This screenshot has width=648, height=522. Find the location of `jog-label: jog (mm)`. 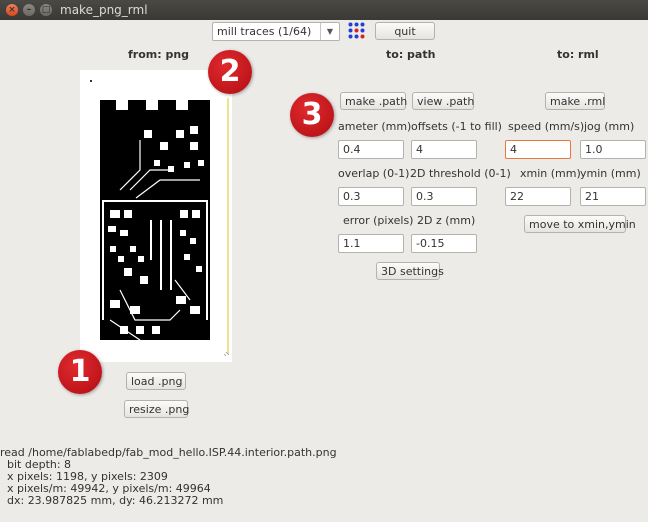

jog-label: jog (mm) is located at coordinates (609, 126).